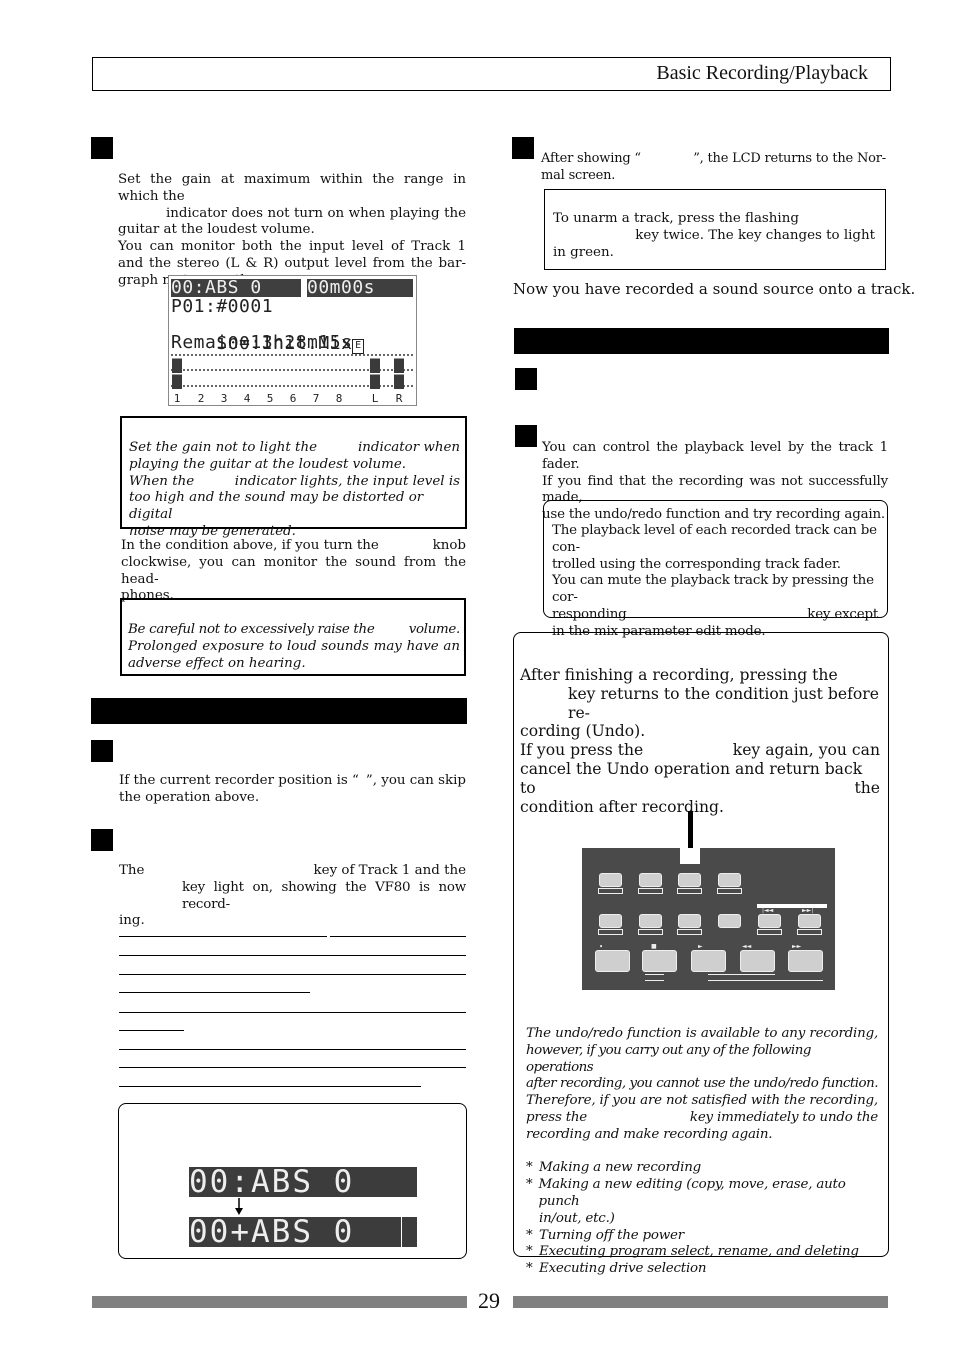 This screenshot has width=954, height=1351. Describe the element at coordinates (360, 287) in the screenshot. I see `lcd-time: 00m00s` at that location.